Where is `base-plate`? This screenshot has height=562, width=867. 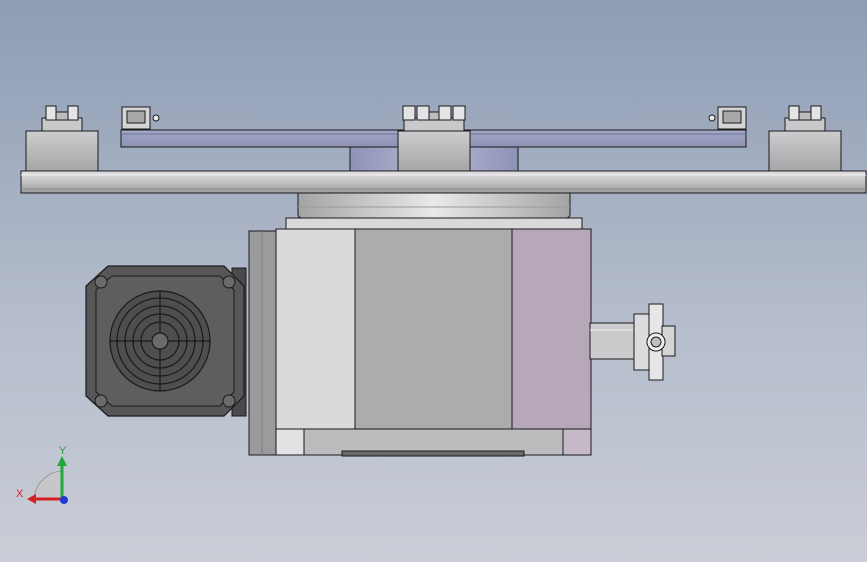 base-plate is located at coordinates (443, 182).